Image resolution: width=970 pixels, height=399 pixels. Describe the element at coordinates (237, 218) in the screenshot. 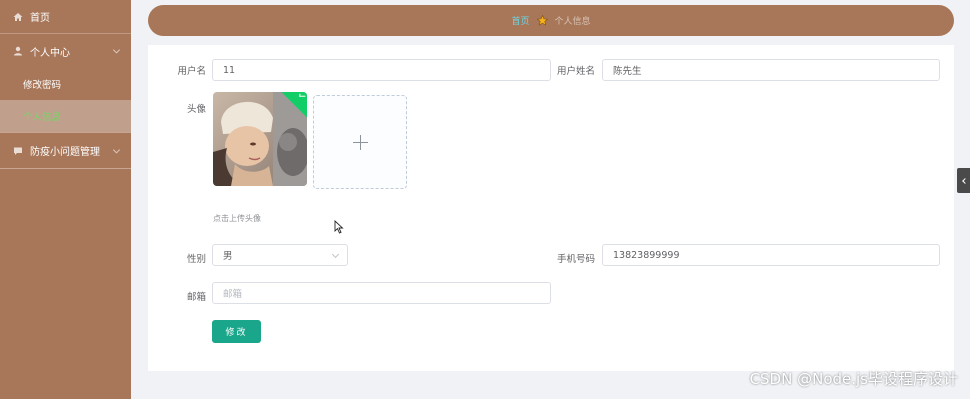

I see `upload-tip: 点击上传头像` at that location.